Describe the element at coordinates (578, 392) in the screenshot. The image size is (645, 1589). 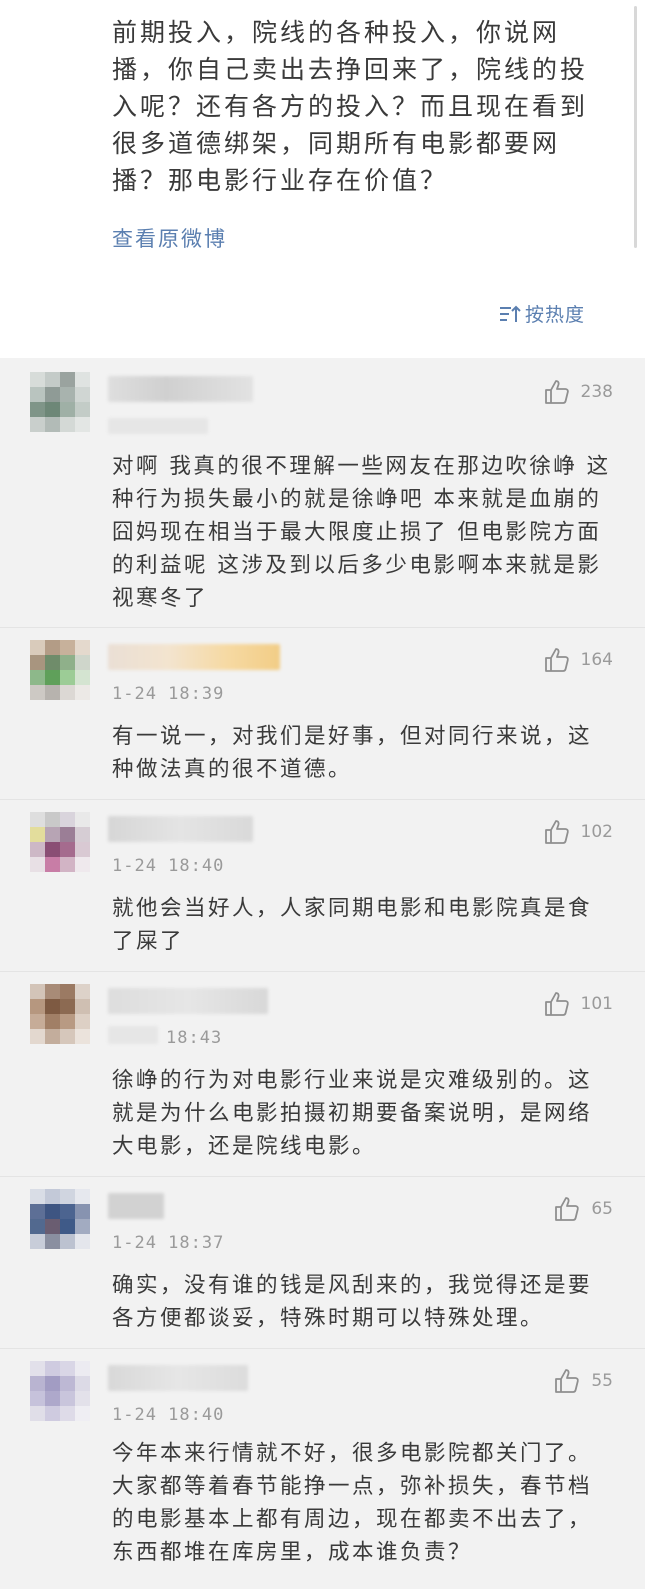
I see `like-button: 238` at that location.